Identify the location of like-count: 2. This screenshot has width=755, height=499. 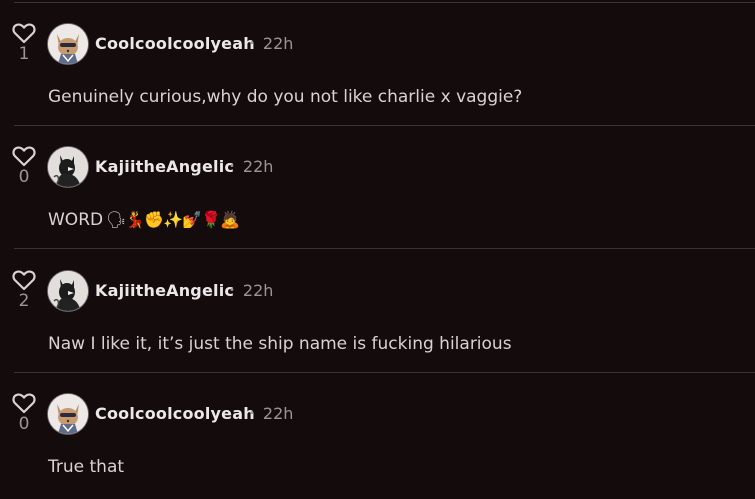
(24, 301).